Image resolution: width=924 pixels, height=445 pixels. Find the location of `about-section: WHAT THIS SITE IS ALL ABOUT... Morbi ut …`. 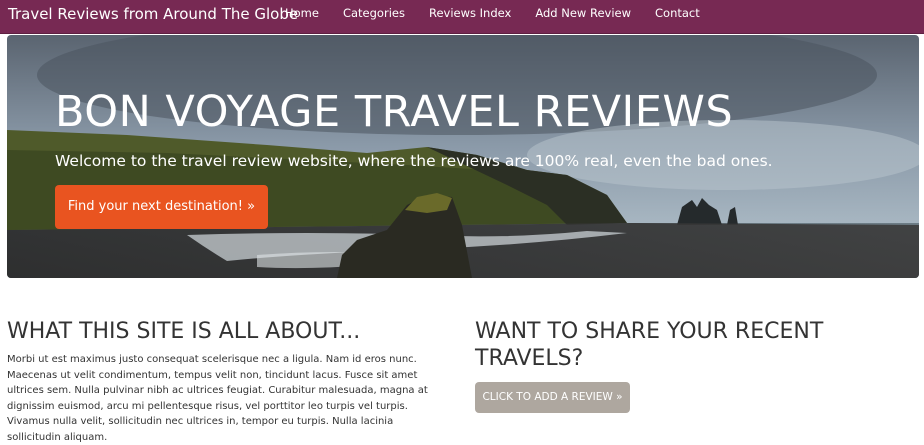

about-section: WHAT THIS SITE IS ALL ABOUT... Morbi ut … is located at coordinates (219, 381).